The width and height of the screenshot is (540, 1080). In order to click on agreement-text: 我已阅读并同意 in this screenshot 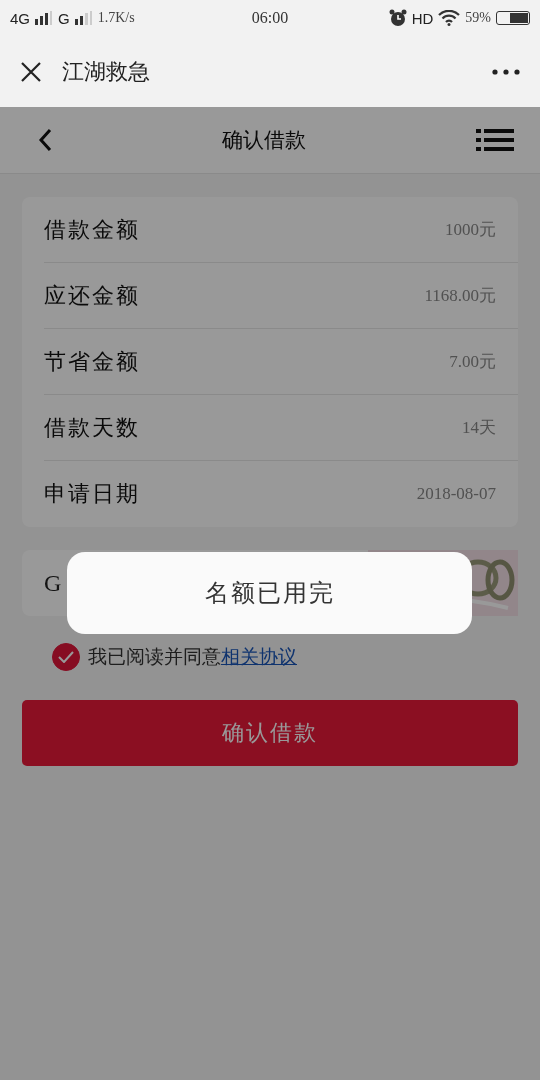, I will do `click(154, 657)`.